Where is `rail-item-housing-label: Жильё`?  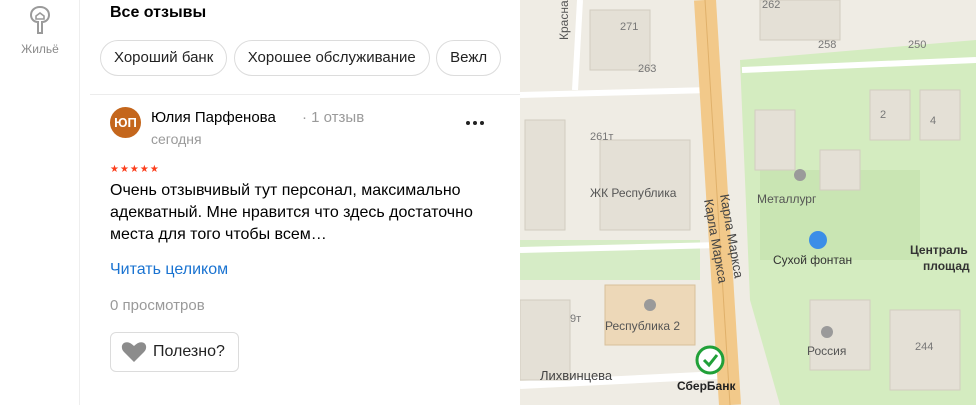 rail-item-housing-label: Жильё is located at coordinates (40, 49).